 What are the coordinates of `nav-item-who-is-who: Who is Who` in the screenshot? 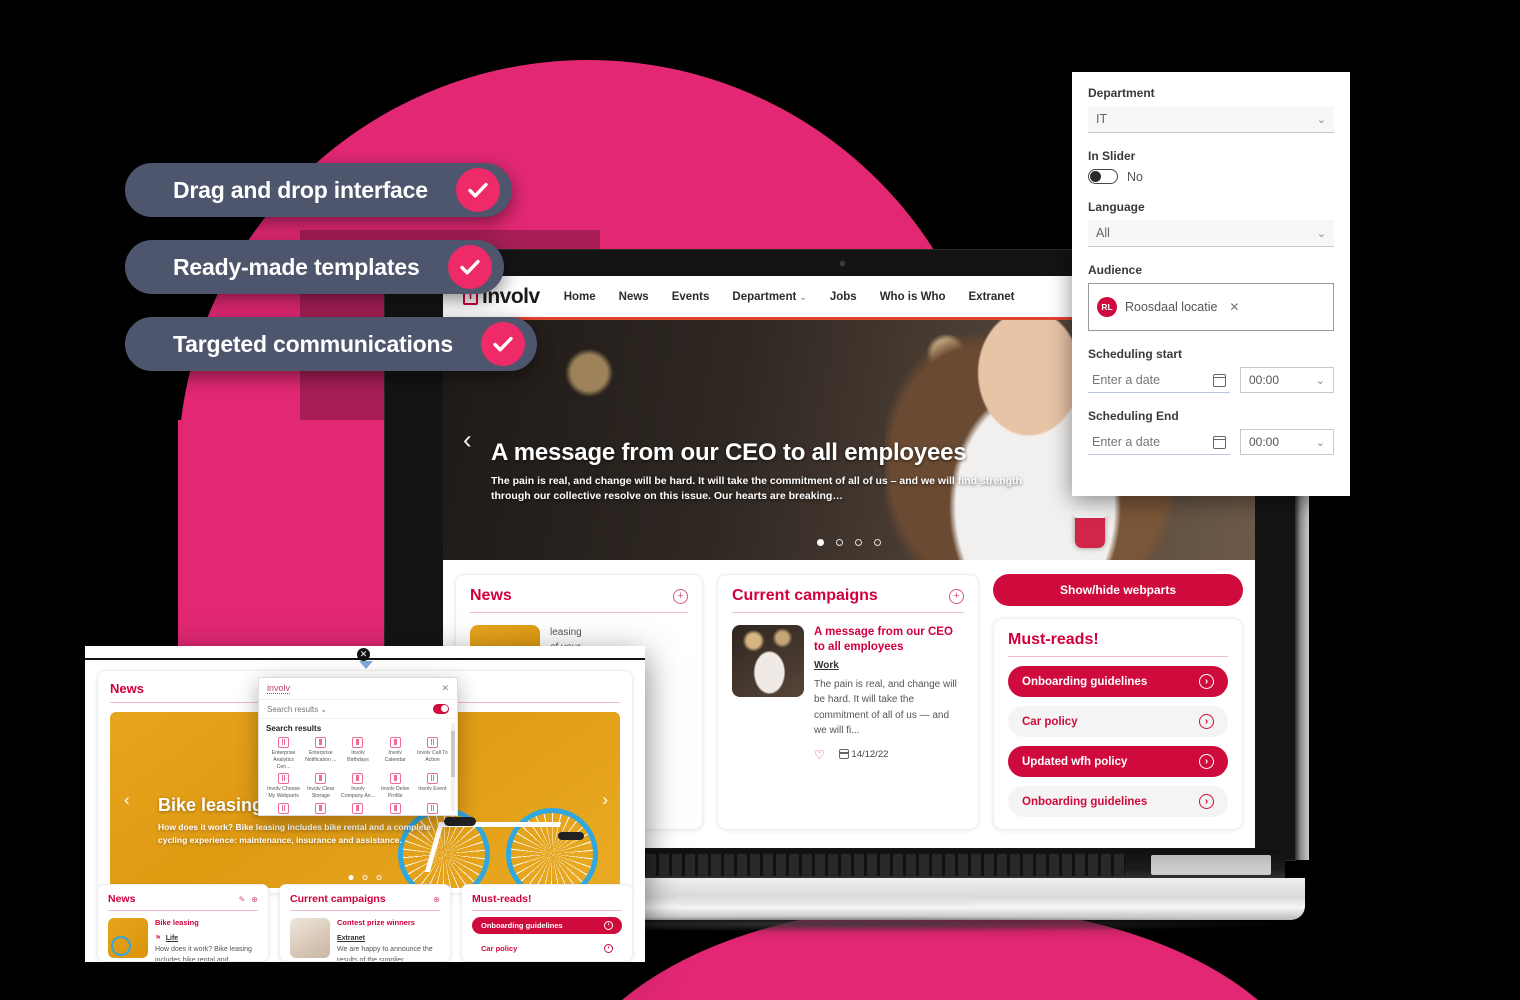 It's located at (913, 297).